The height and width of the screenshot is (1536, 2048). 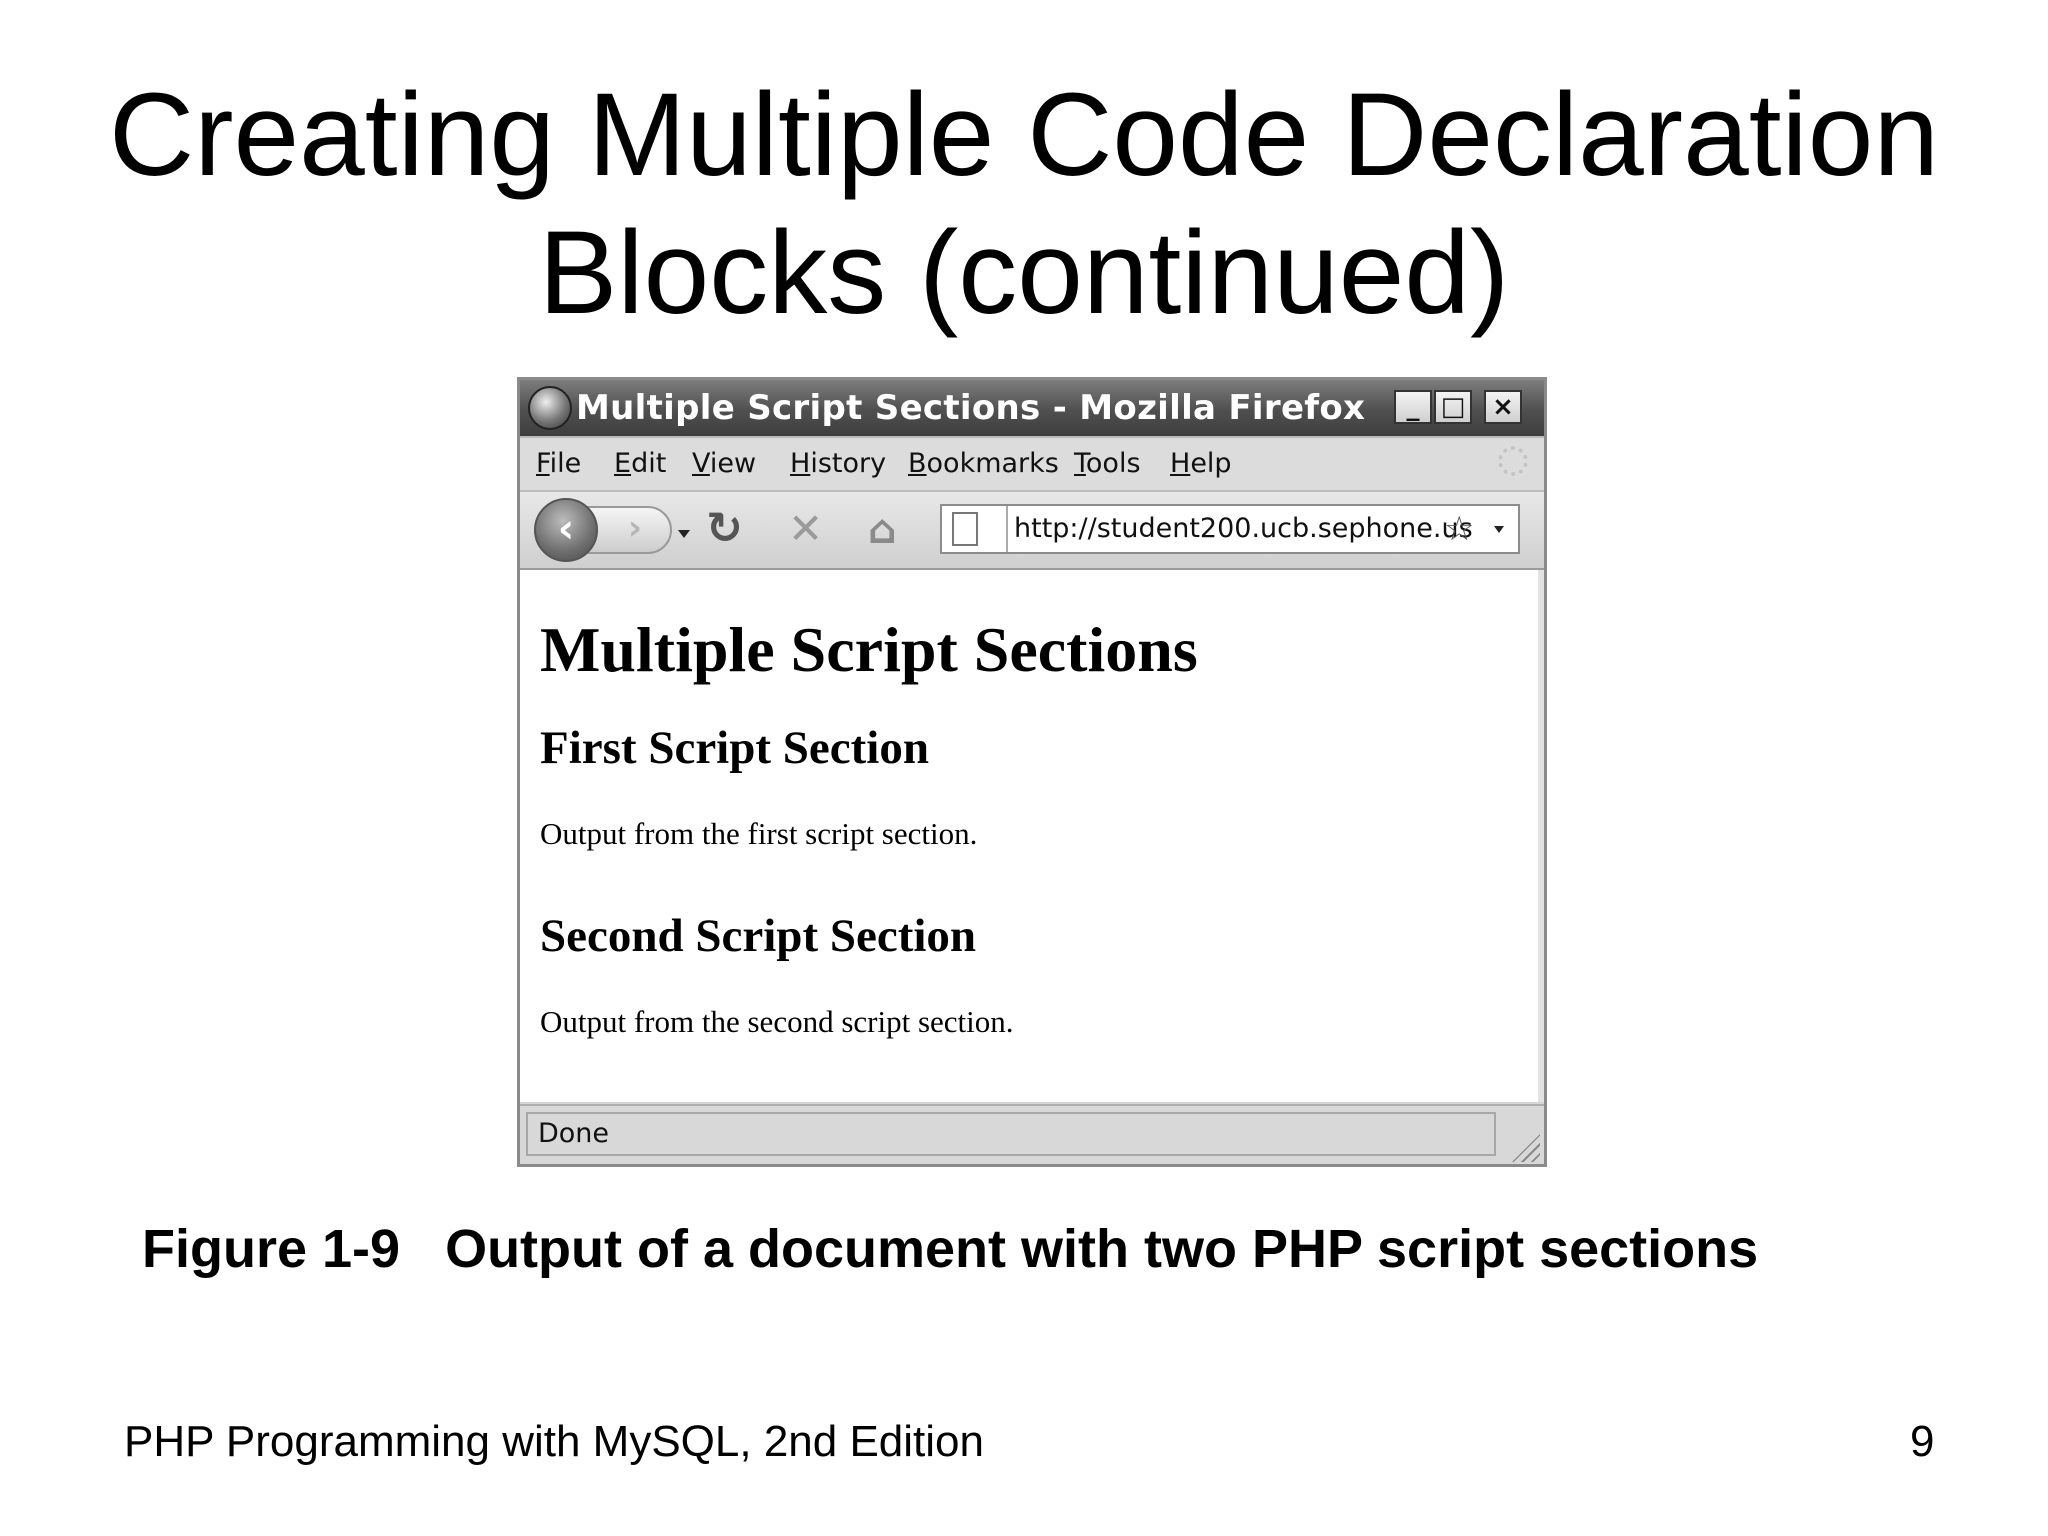 I want to click on menu-tools: Tools, so click(x=1107, y=464).